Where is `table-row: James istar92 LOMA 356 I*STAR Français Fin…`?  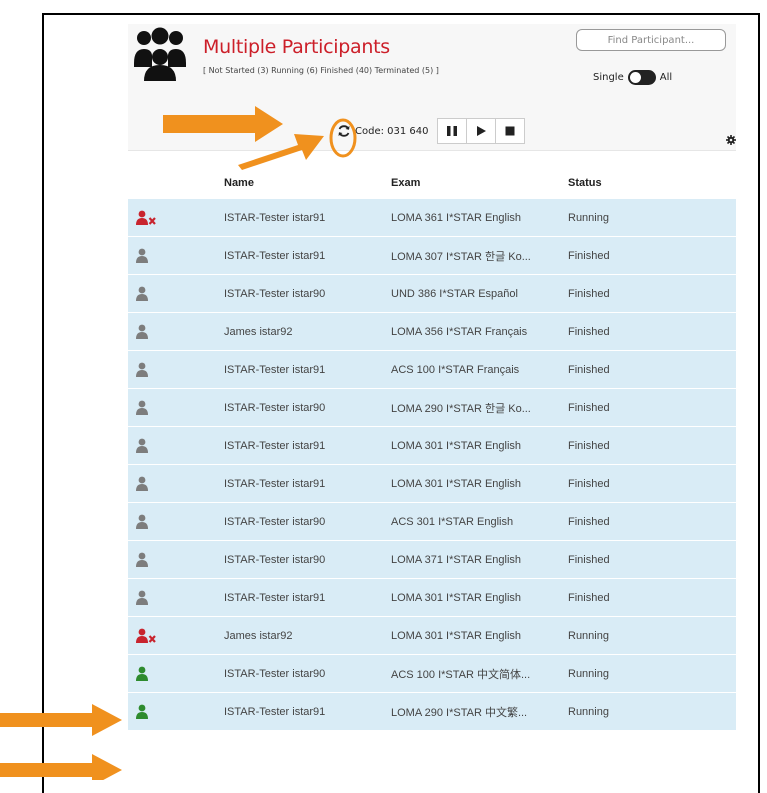 table-row: James istar92 LOMA 356 I*STAR Français Fin… is located at coordinates (432, 331).